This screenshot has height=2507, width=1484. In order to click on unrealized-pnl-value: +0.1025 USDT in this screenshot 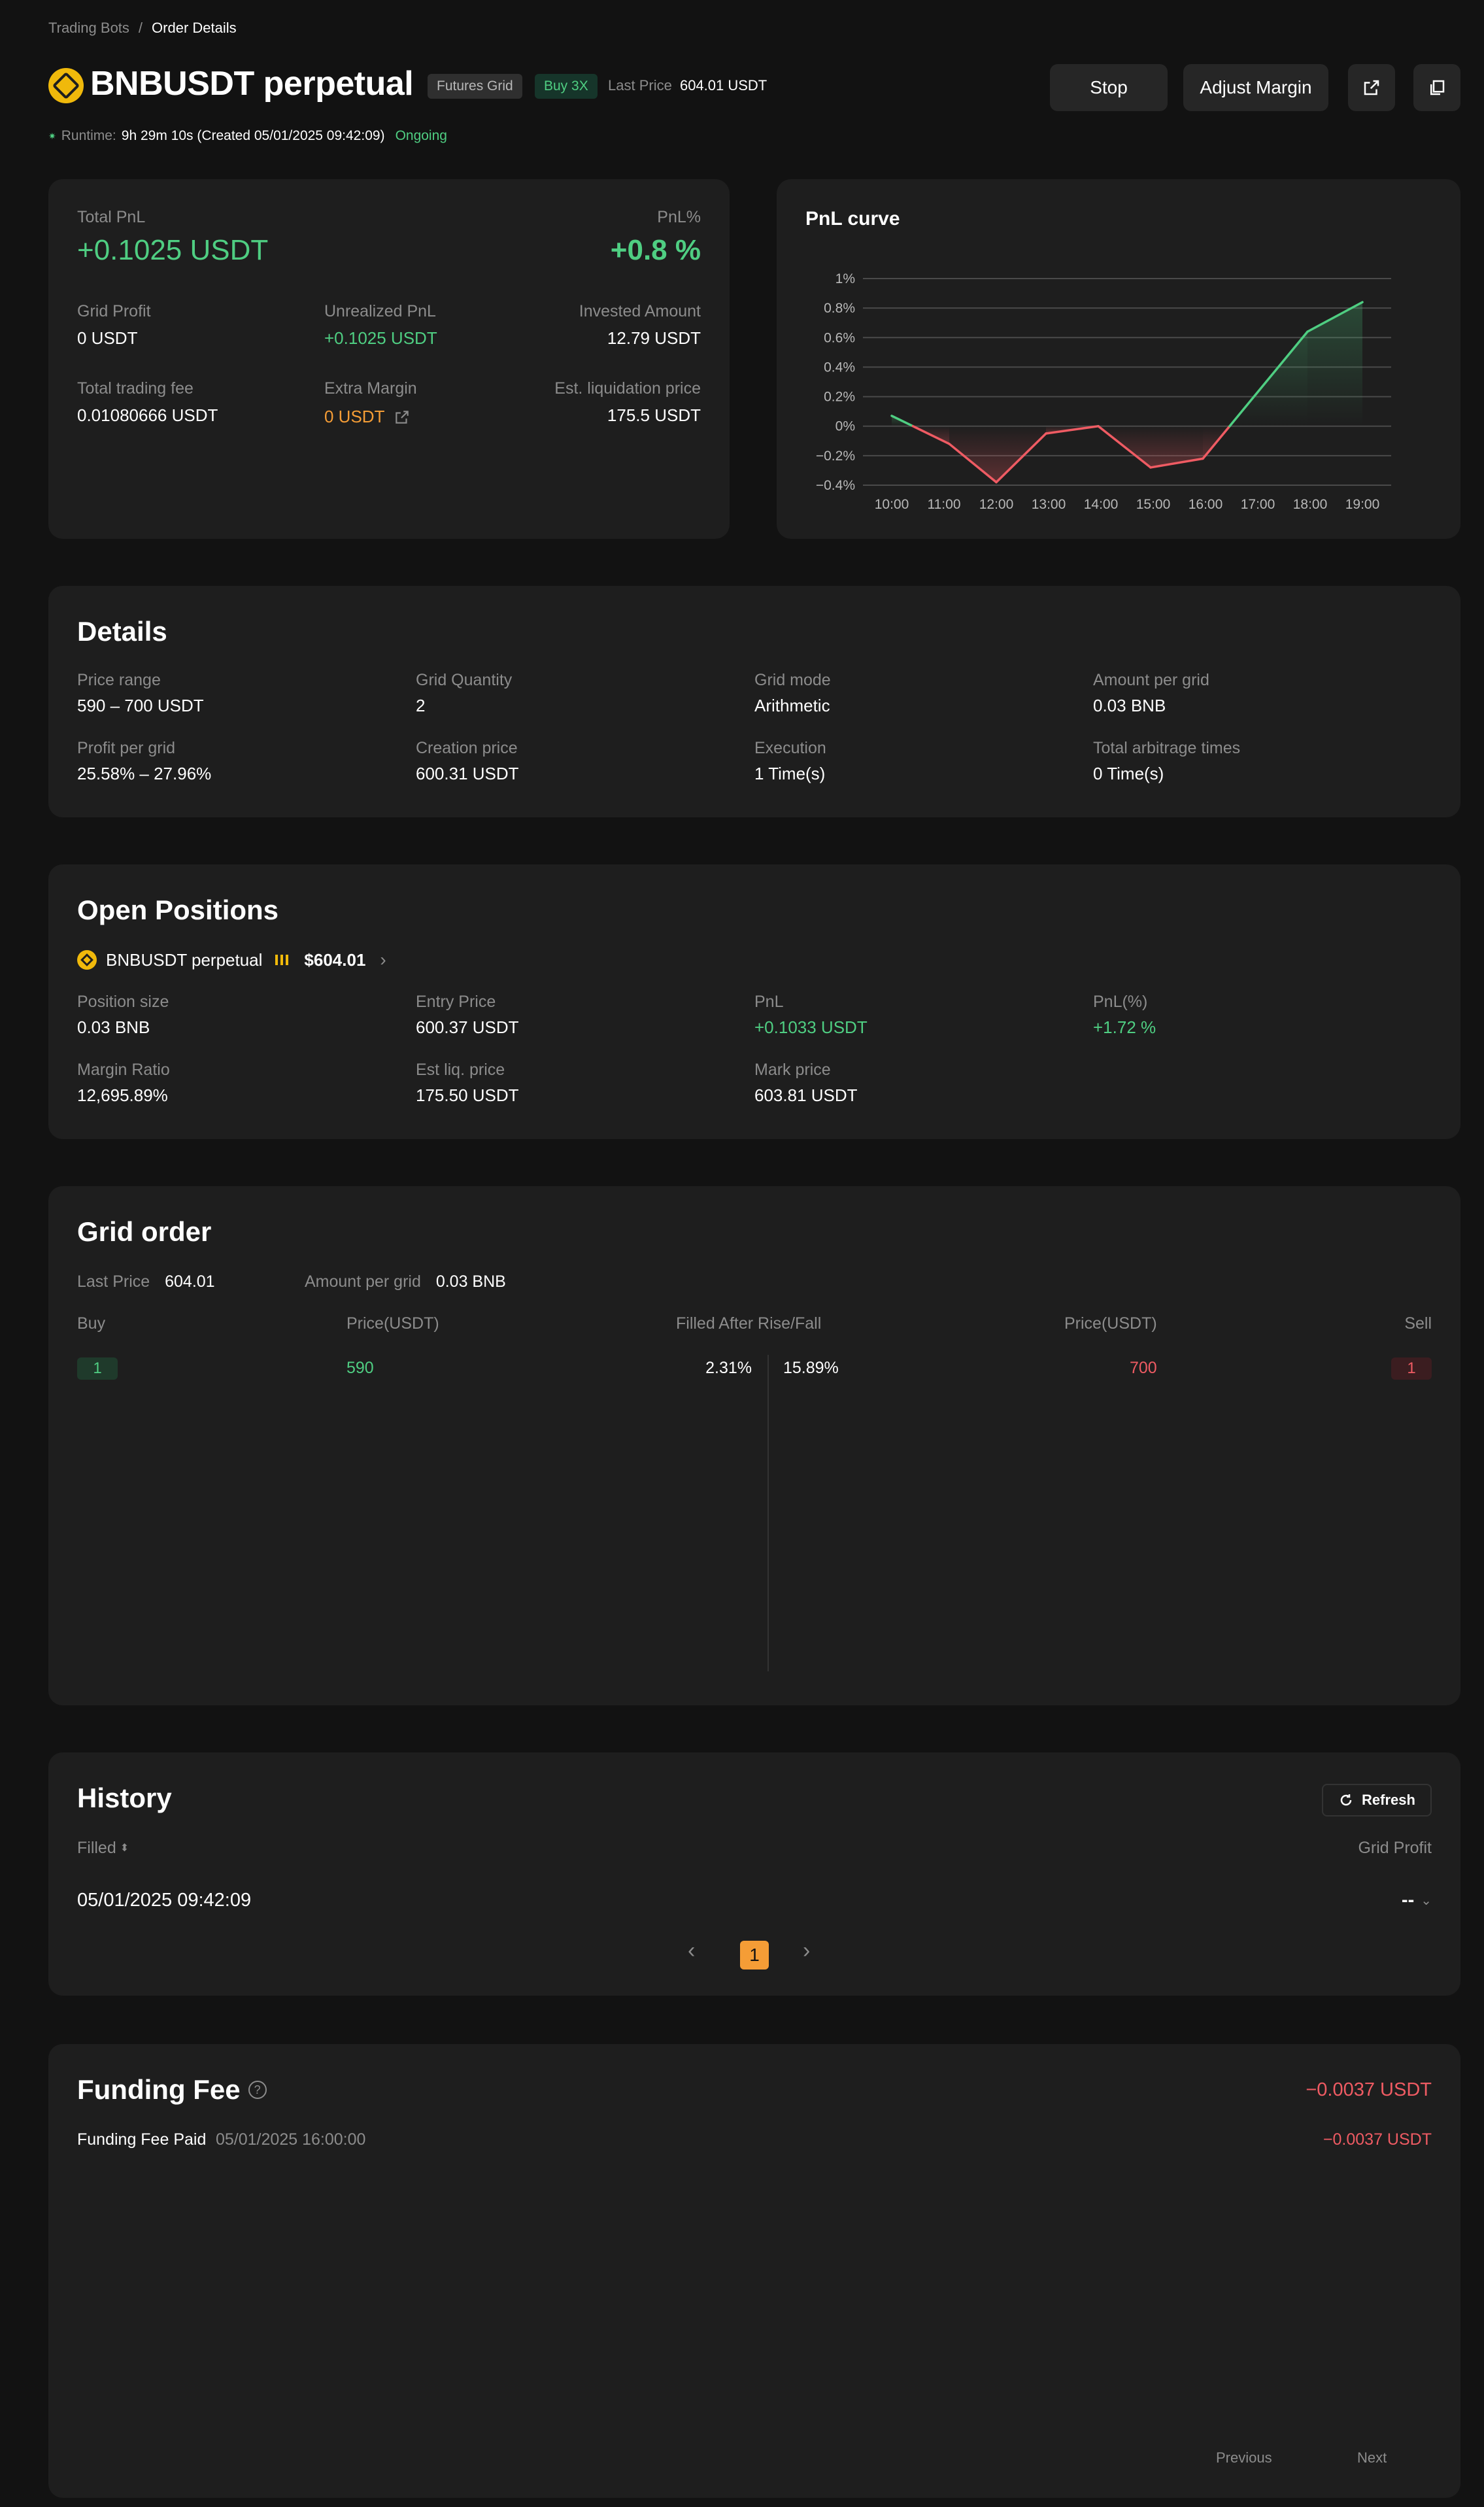, I will do `click(380, 338)`.